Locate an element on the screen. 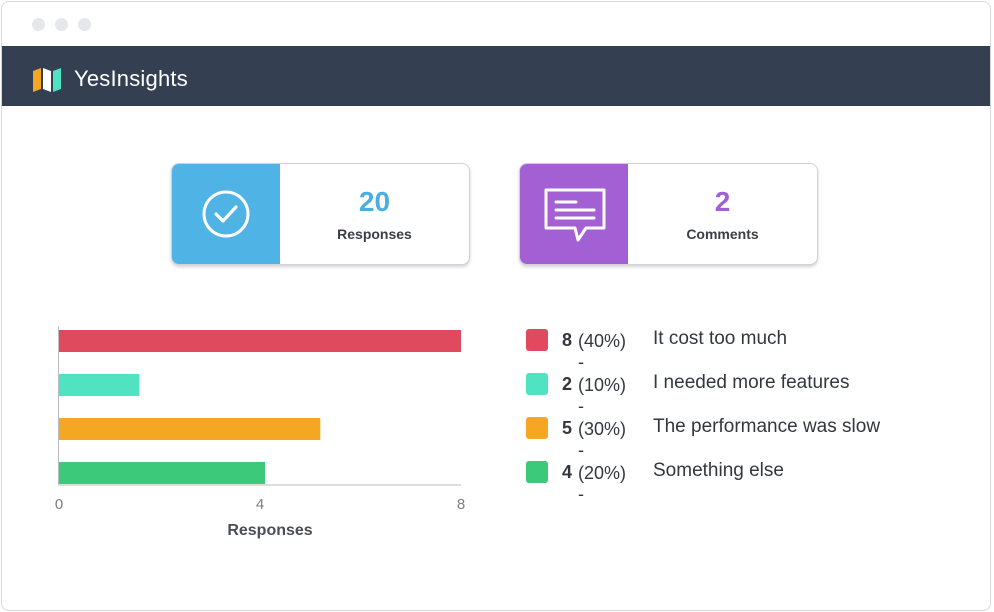 The image size is (994, 612). x-tick-label: 0 is located at coordinates (59, 504).